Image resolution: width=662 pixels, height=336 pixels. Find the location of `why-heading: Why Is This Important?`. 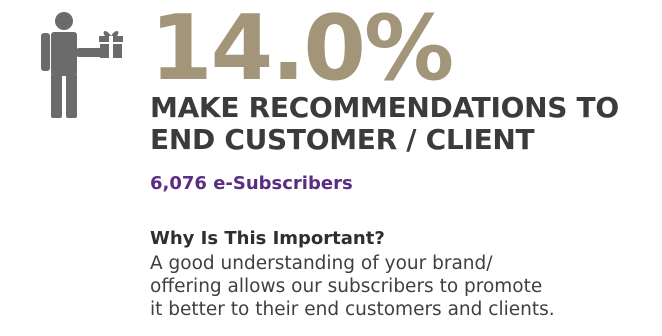

why-heading: Why Is This Important? is located at coordinates (267, 238).